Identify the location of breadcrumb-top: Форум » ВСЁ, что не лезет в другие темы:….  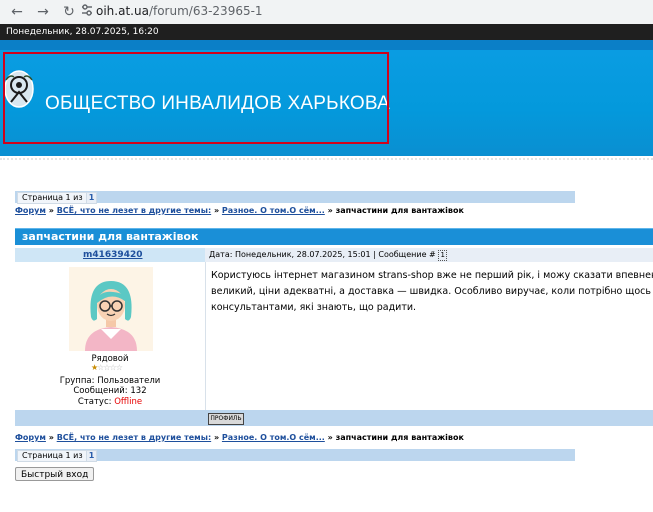
(239, 210).